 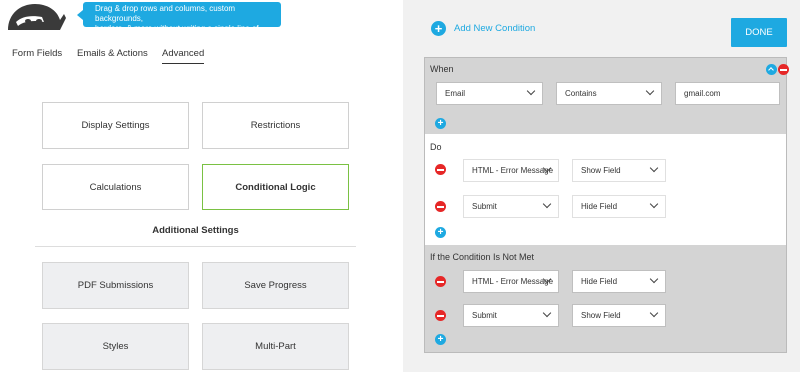 What do you see at coordinates (489, 93) in the screenshot?
I see `when-field-select: Email` at bounding box center [489, 93].